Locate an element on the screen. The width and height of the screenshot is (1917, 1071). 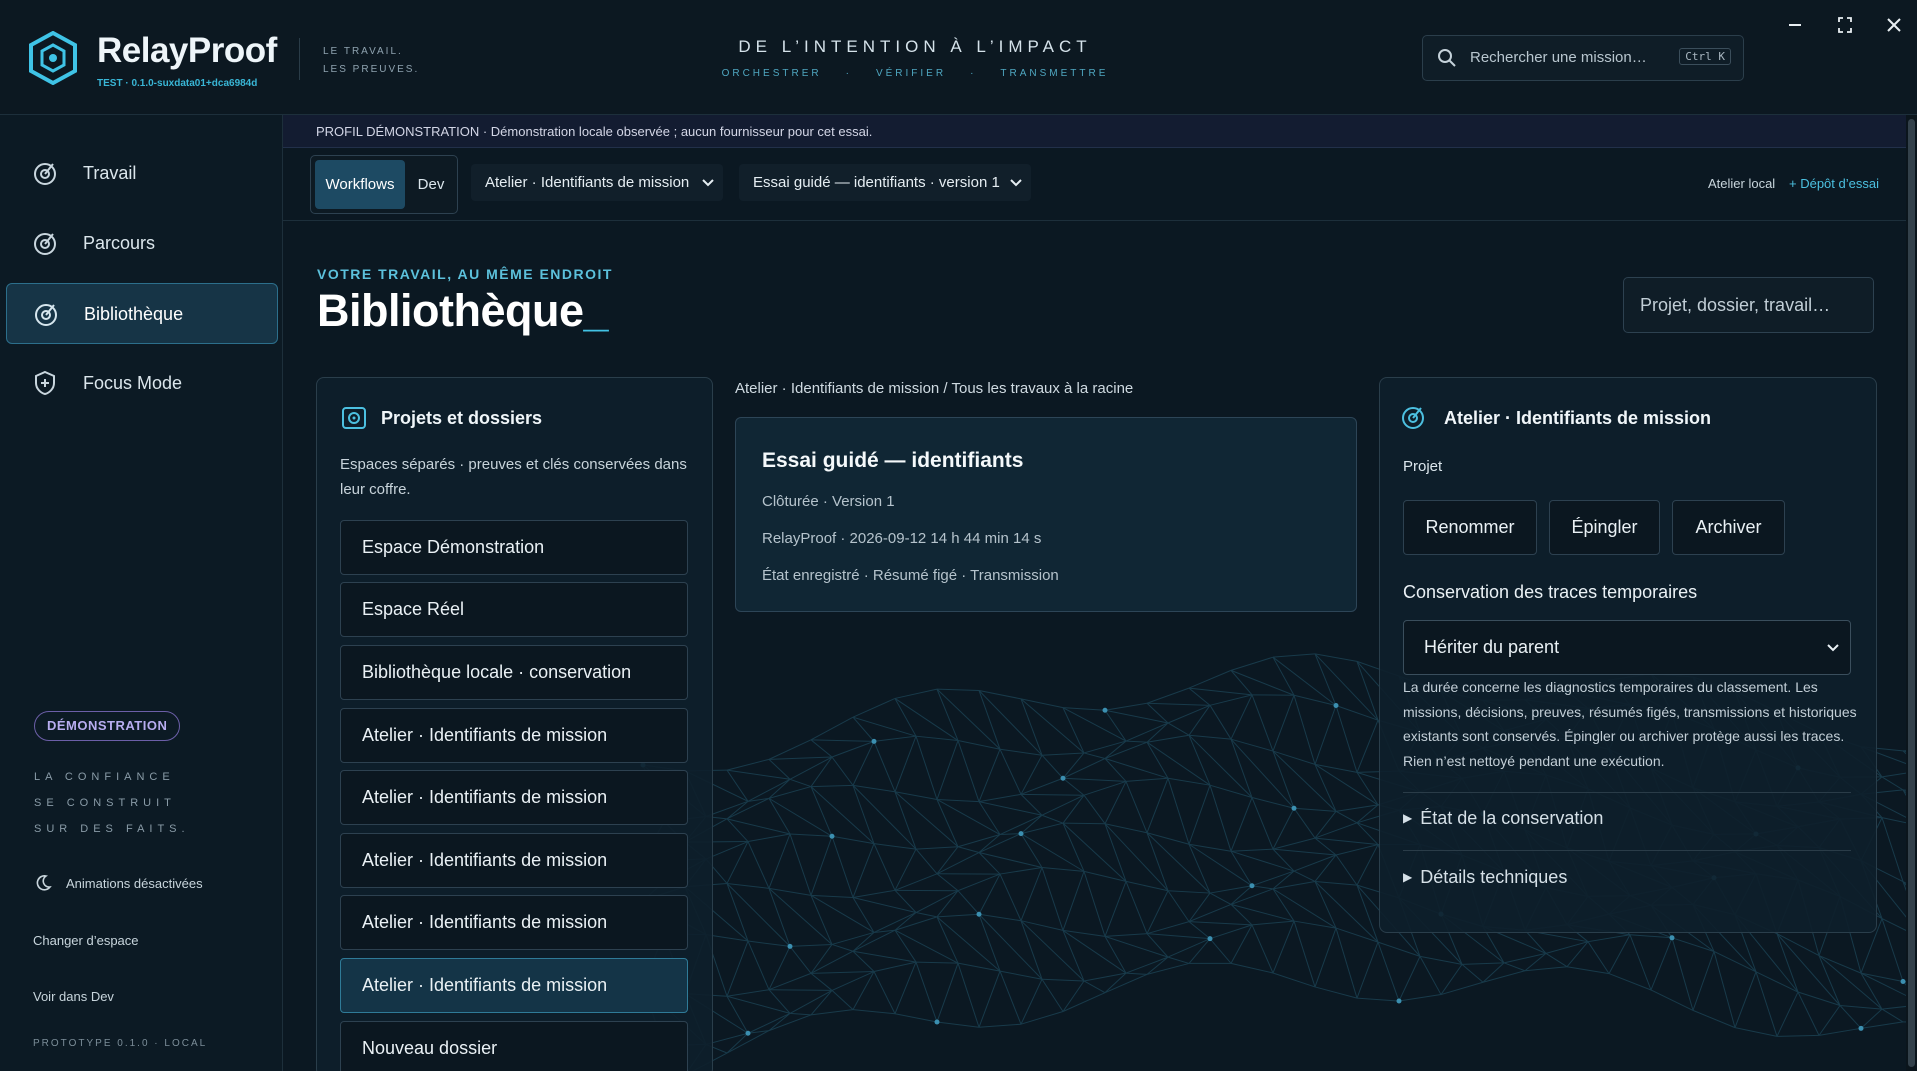
trust-line: LA CONFIANCE is located at coordinates (104, 777).